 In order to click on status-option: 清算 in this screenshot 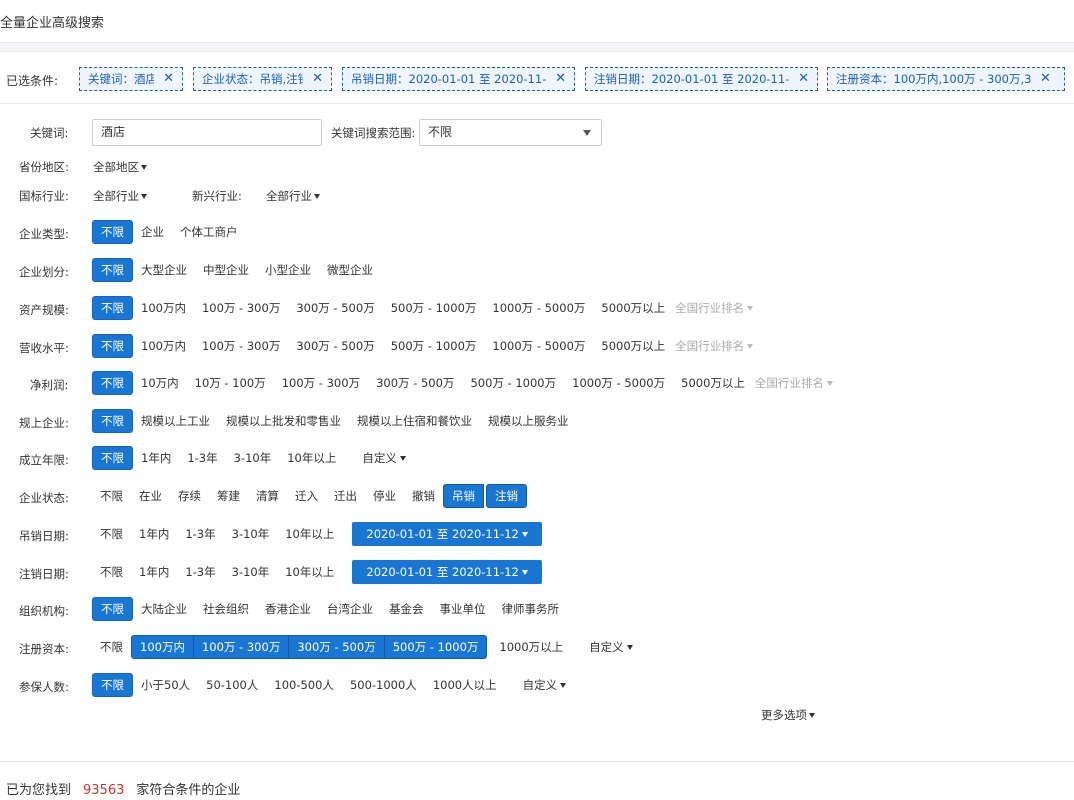, I will do `click(267, 496)`.